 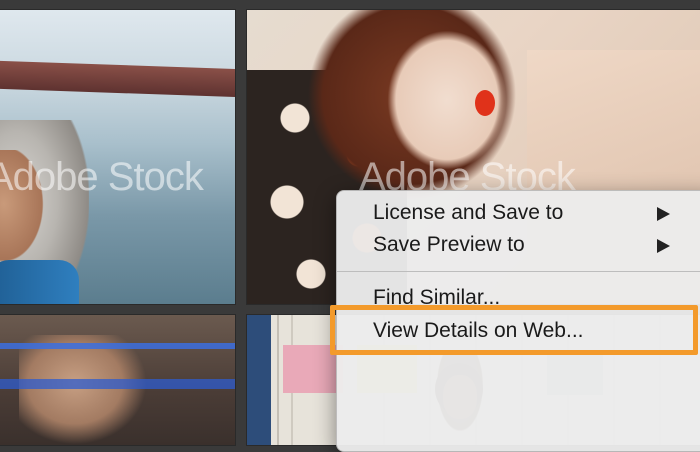 I want to click on lips-shape, so click(x=485, y=103).